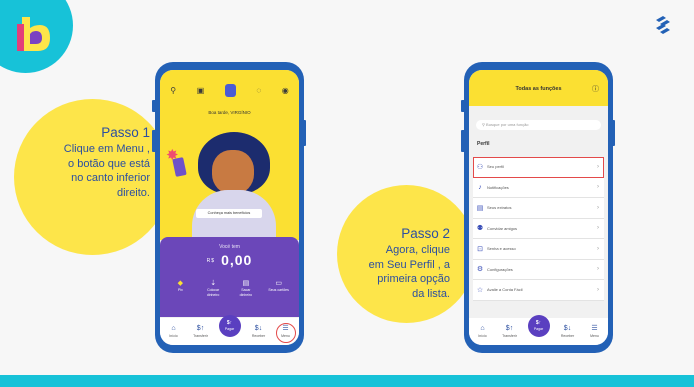 The image size is (694, 387). I want to click on nav-label: Início, so click(173, 335).